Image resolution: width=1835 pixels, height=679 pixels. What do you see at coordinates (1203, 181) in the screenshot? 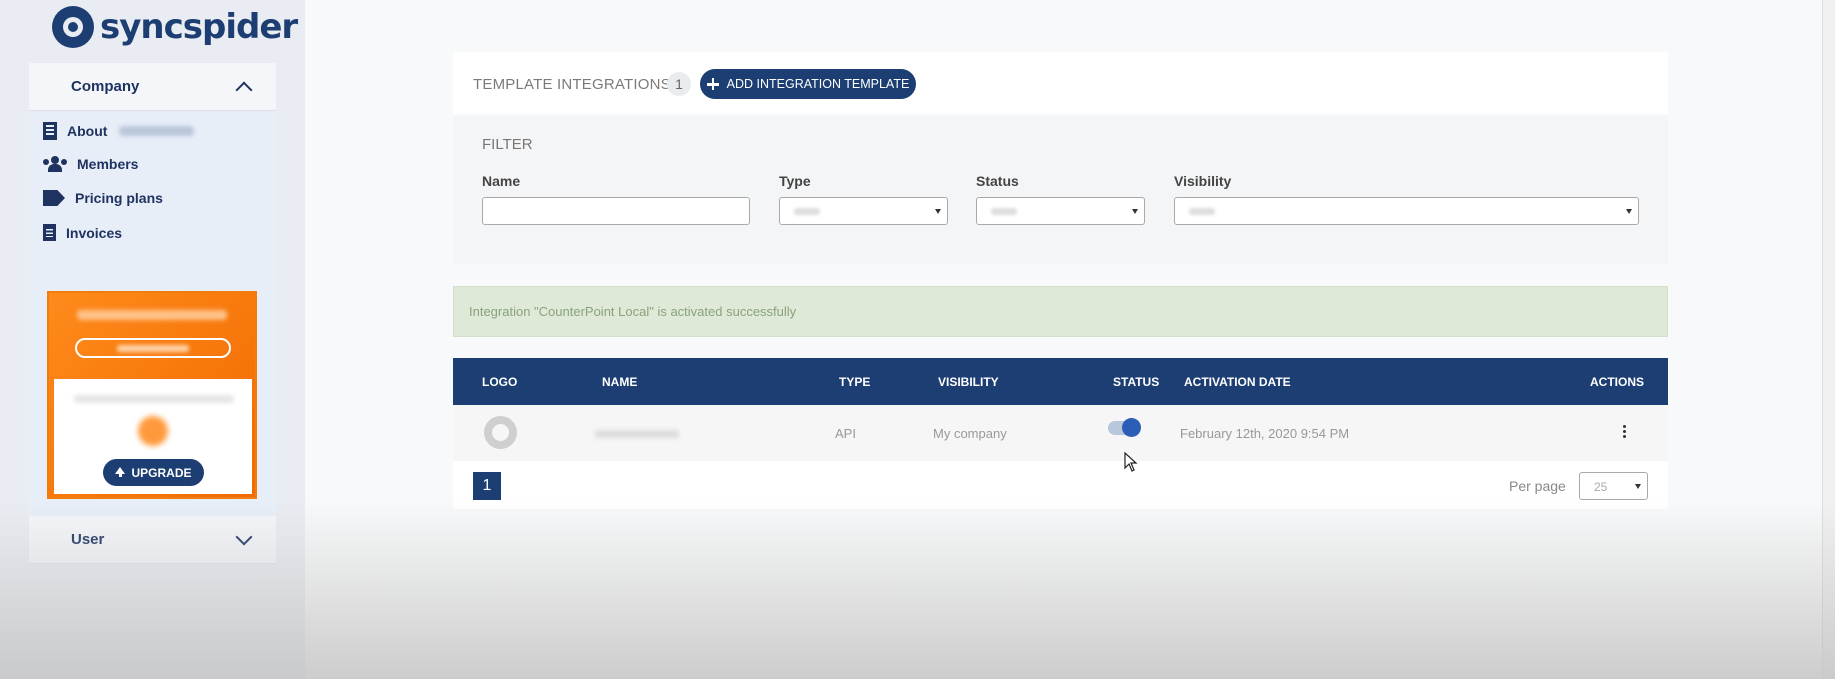
I see `visibility-filter-label: Visibility` at bounding box center [1203, 181].